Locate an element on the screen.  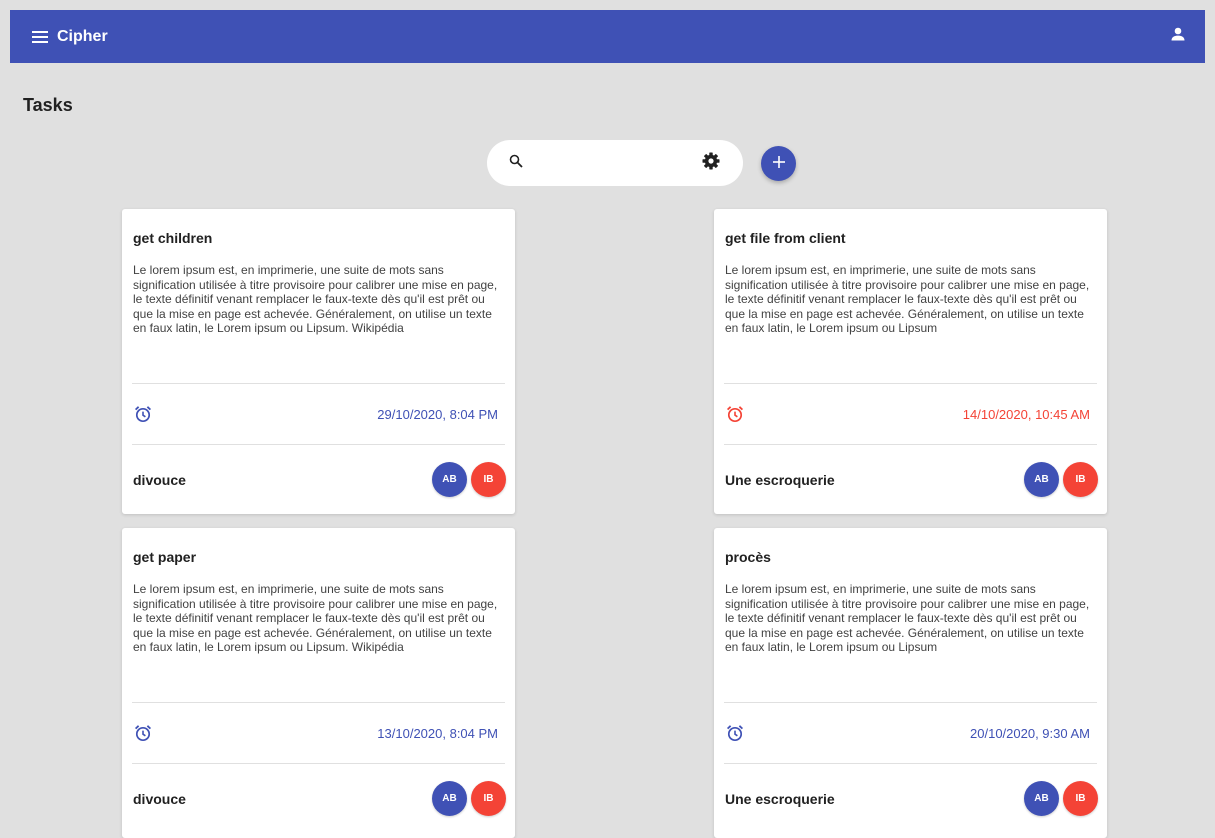
app-bar: Cipher is located at coordinates (607, 36).